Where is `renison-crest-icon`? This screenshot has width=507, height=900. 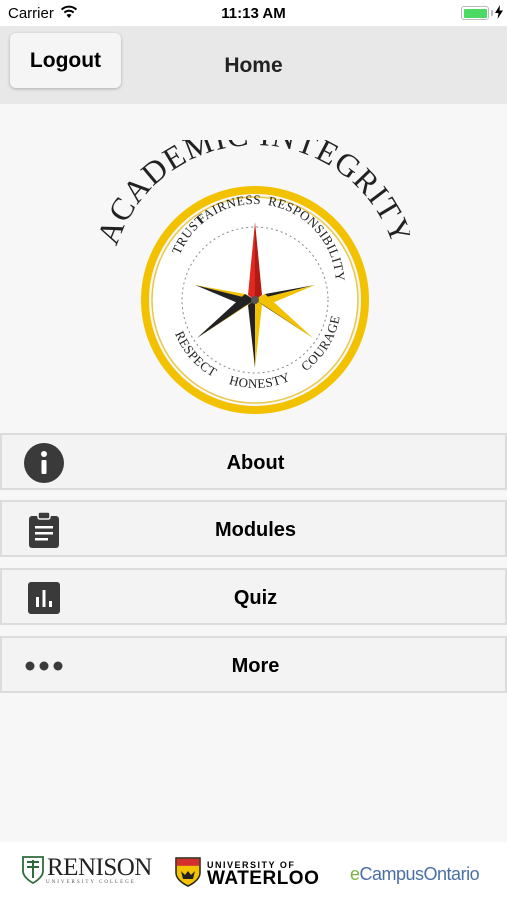 renison-crest-icon is located at coordinates (33, 870).